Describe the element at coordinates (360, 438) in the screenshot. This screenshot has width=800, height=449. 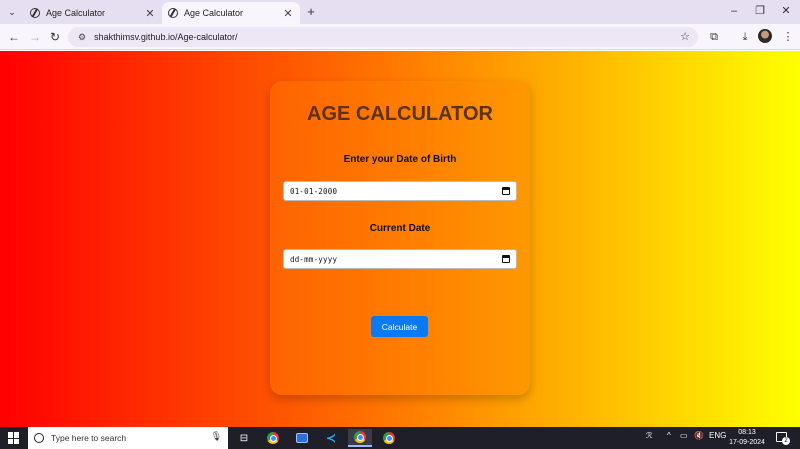
I see `chrome-active-taskbar-icon` at that location.